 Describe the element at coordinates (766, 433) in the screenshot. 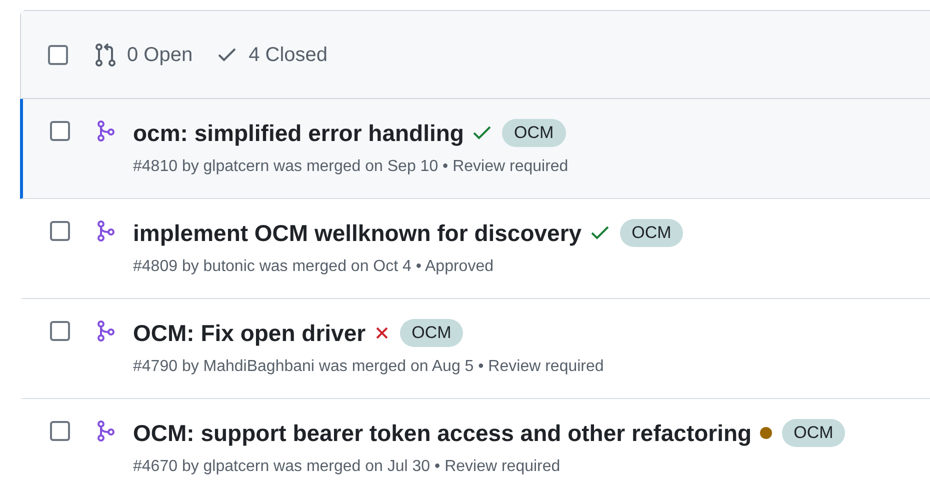

I see `pending-dot-icon` at that location.